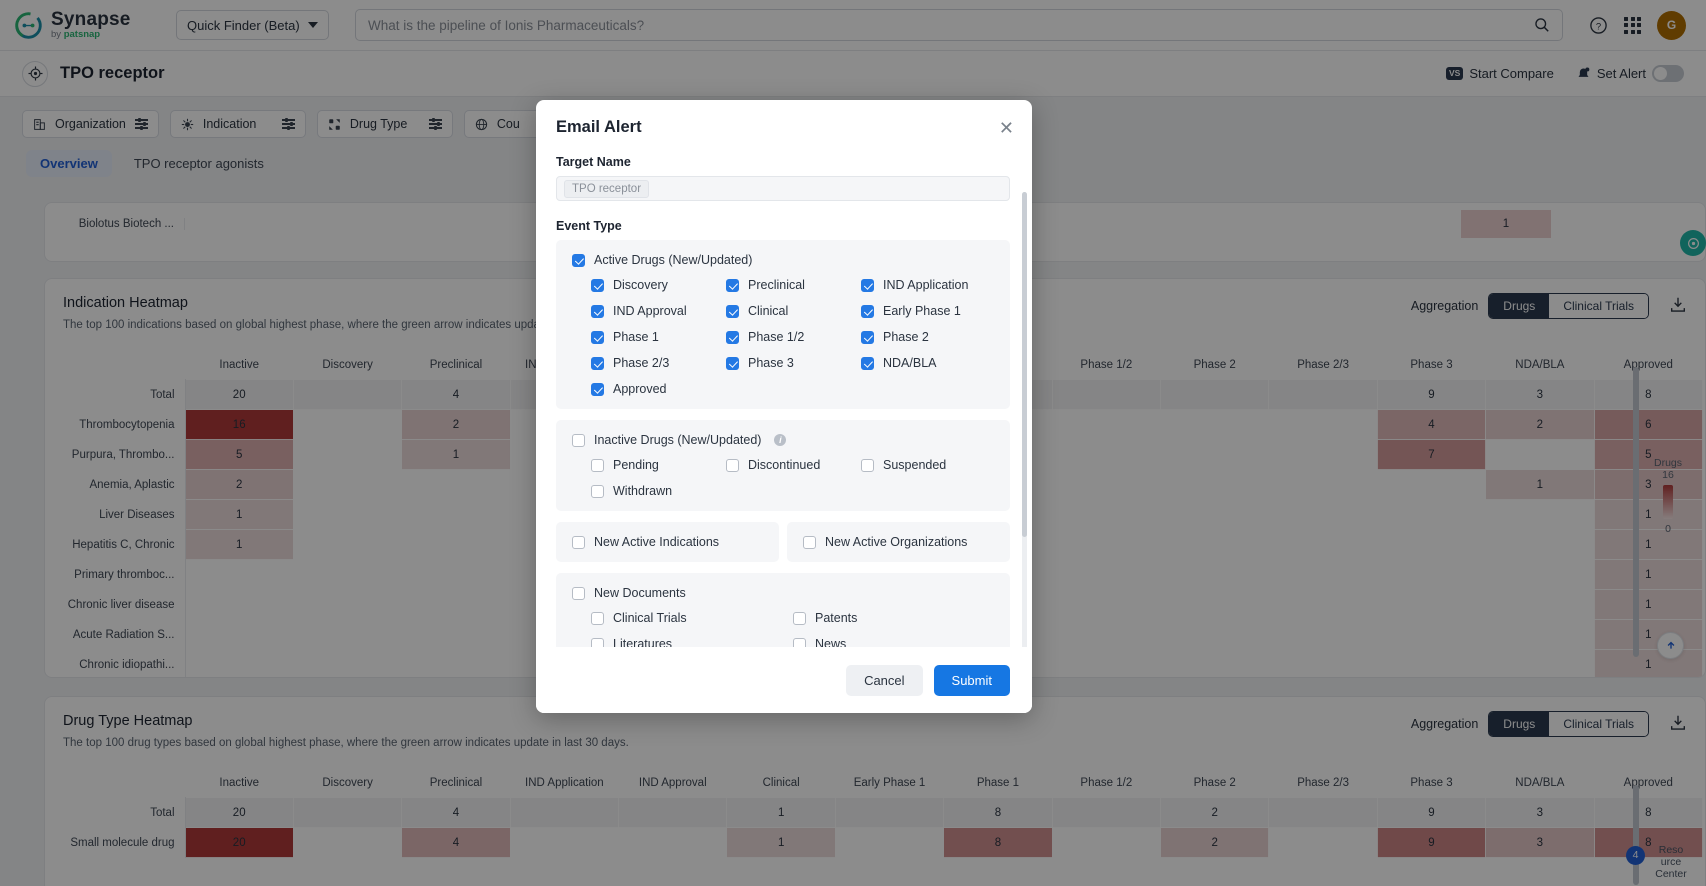  I want to click on checkbox-label: NDA/BLA, so click(910, 363).